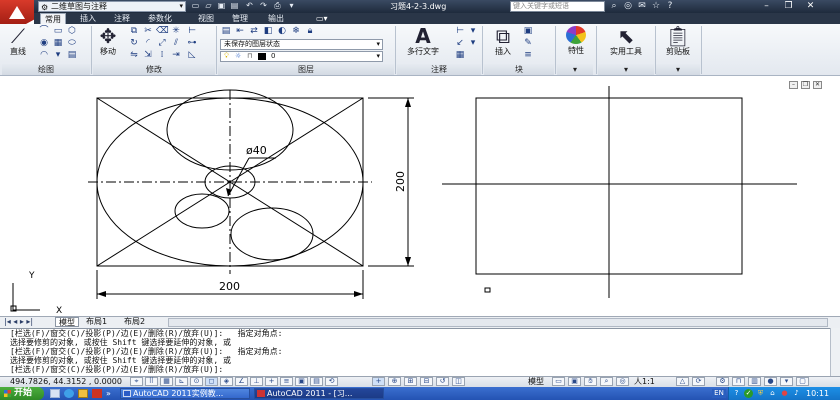 This screenshot has width=840, height=400. What do you see at coordinates (590, 381) in the screenshot?
I see `pan-button: ✋︎` at bounding box center [590, 381].